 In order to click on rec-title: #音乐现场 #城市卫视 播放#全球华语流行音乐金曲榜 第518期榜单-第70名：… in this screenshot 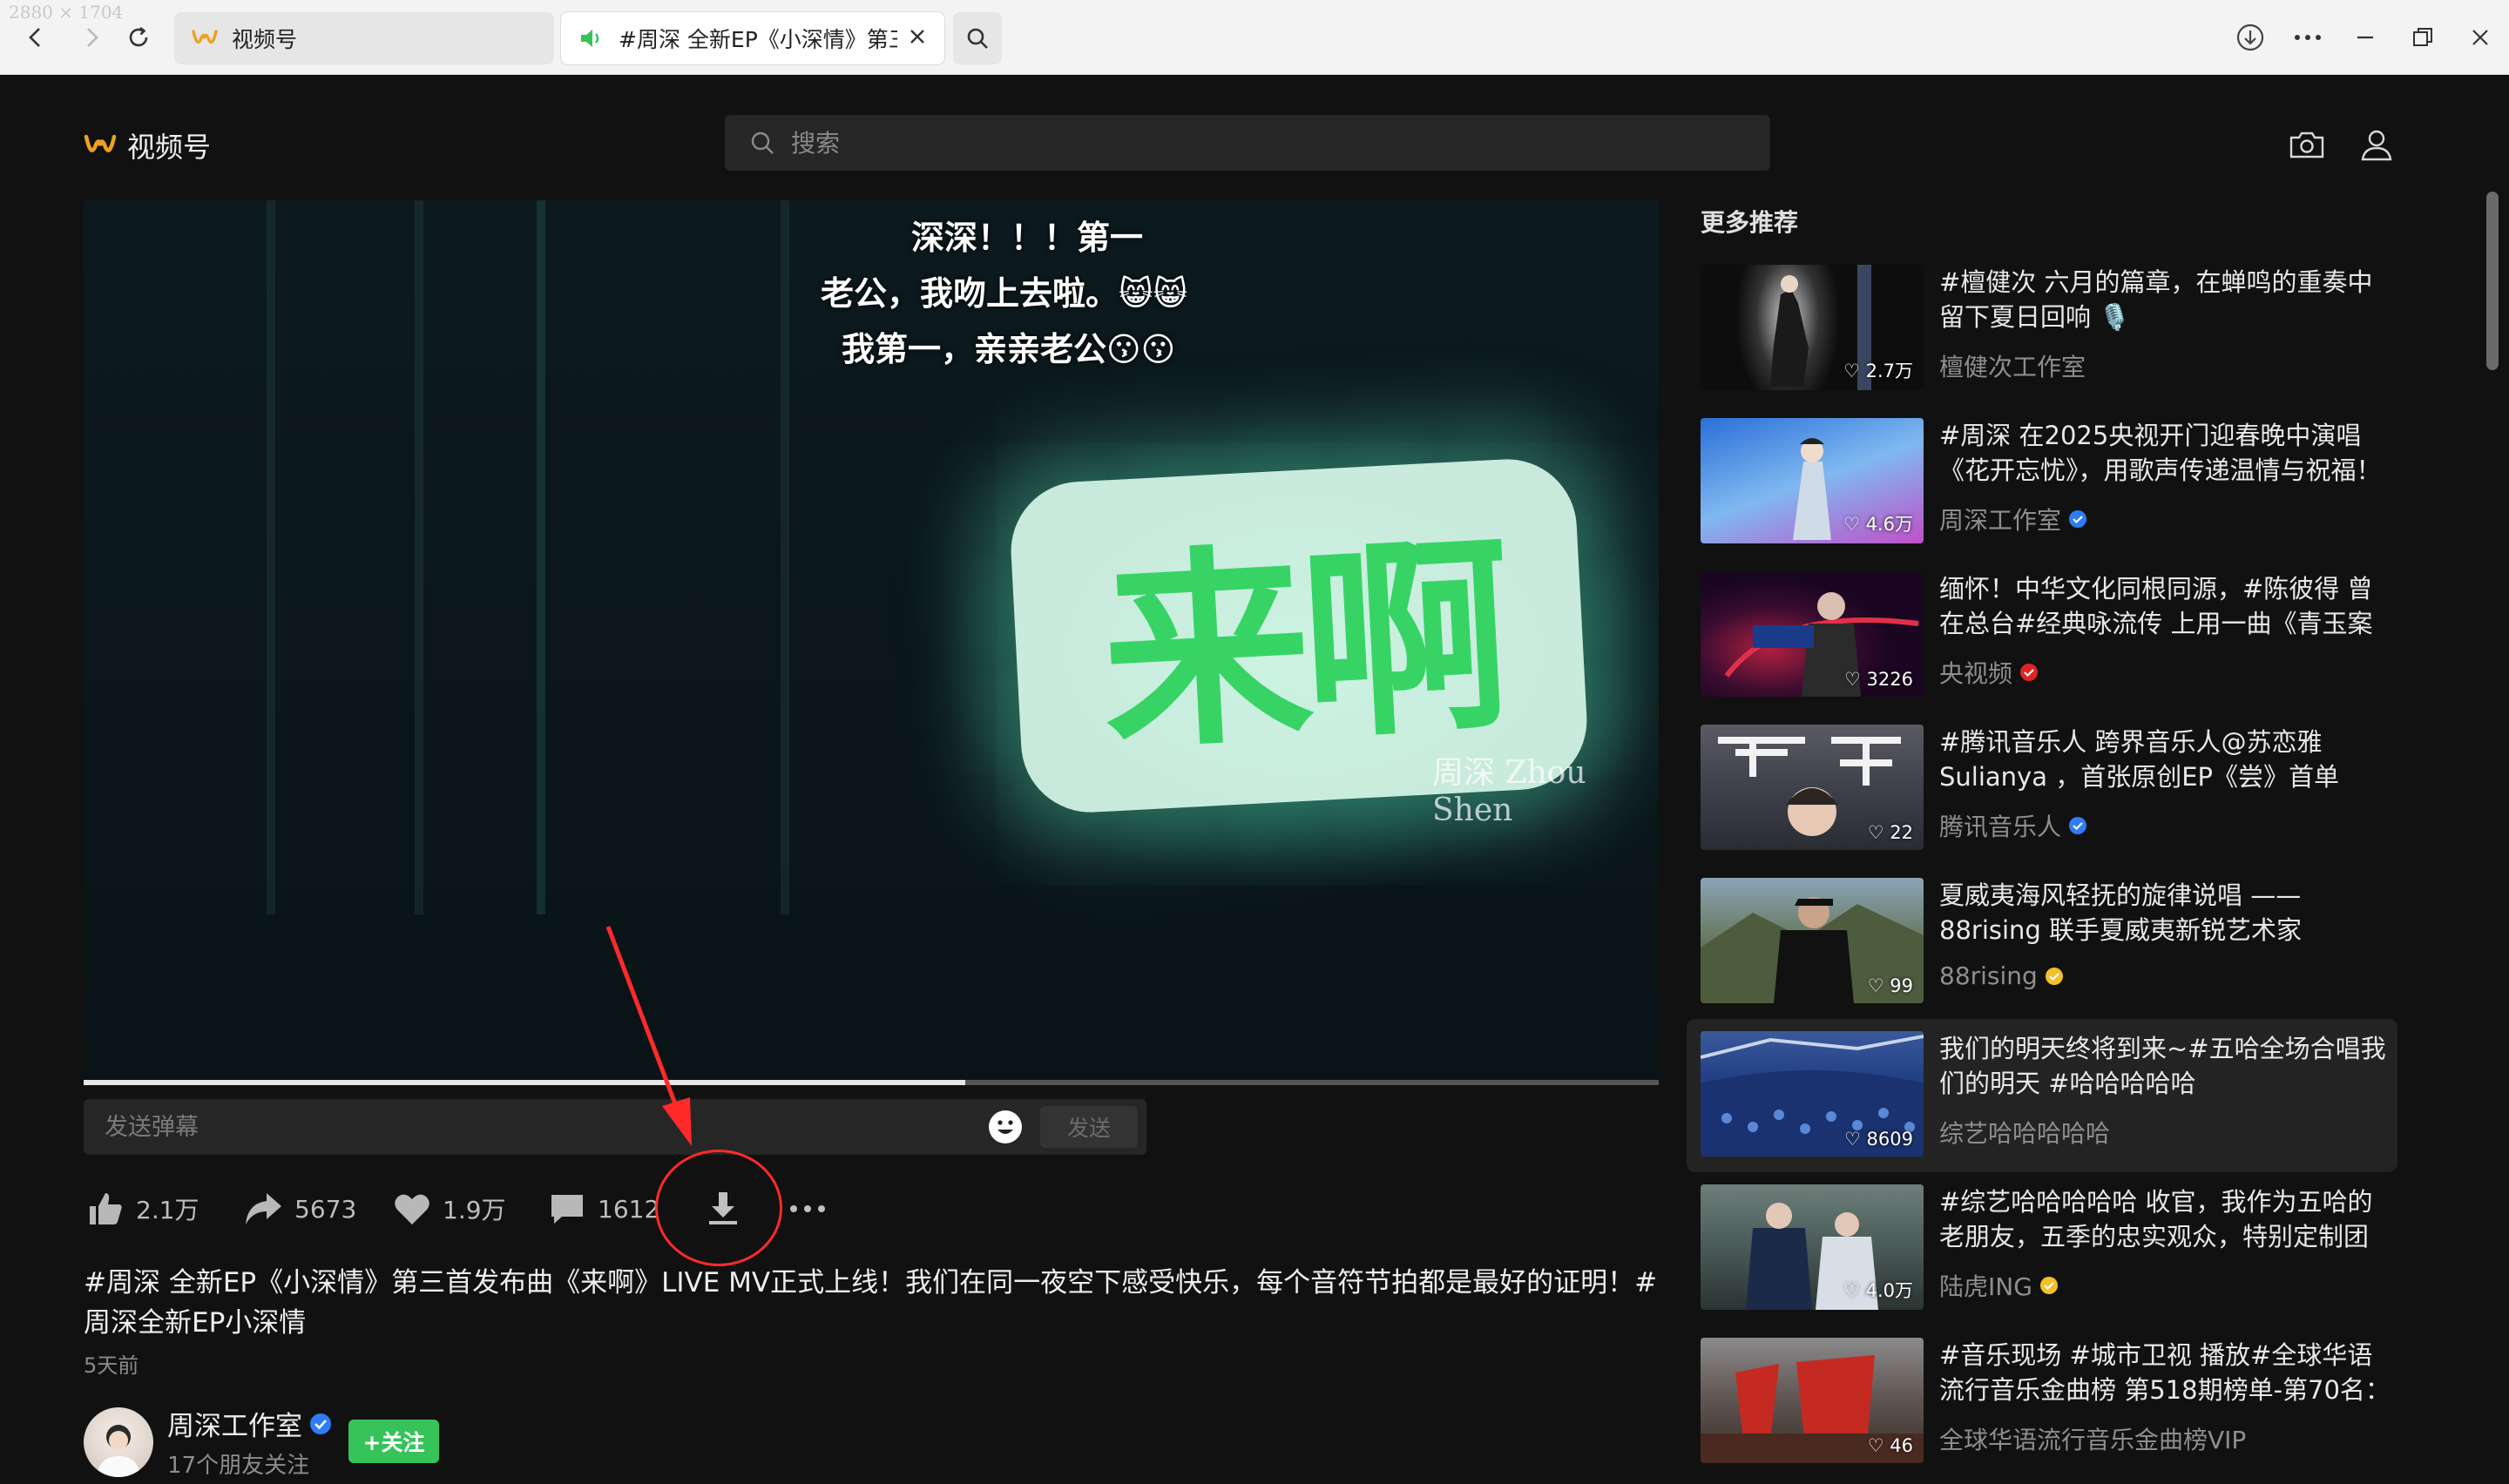, I will do `click(2165, 1372)`.